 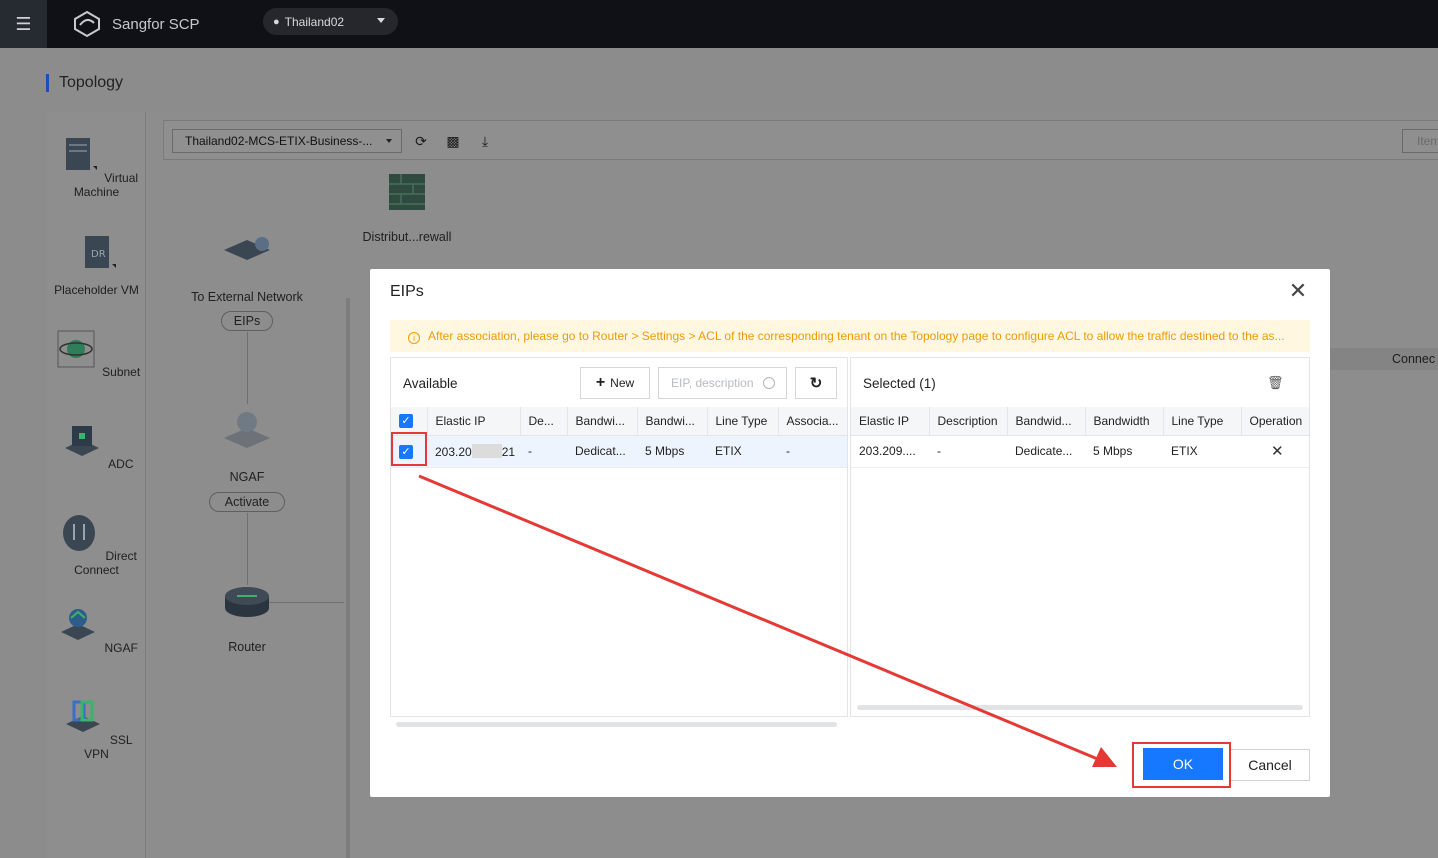 I want to click on hamburger-menu-icon: ☰, so click(x=23, y=24).